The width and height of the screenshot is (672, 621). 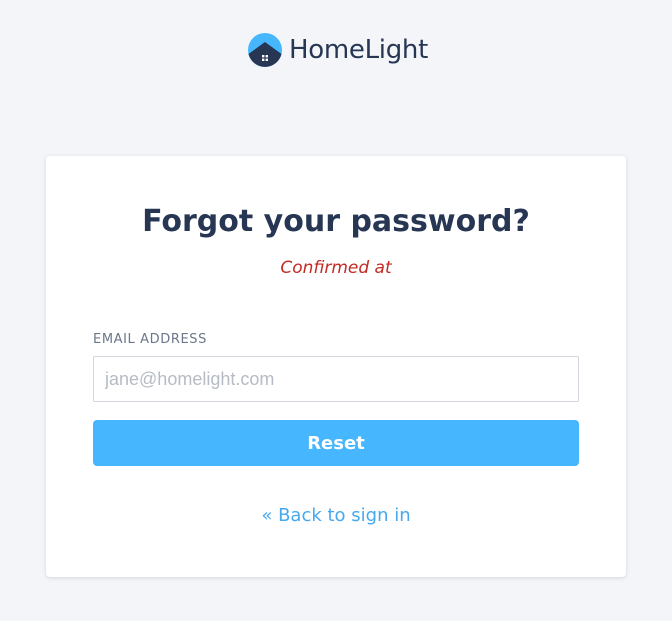 What do you see at coordinates (336, 268) in the screenshot?
I see `flash-message: Confirmed at` at bounding box center [336, 268].